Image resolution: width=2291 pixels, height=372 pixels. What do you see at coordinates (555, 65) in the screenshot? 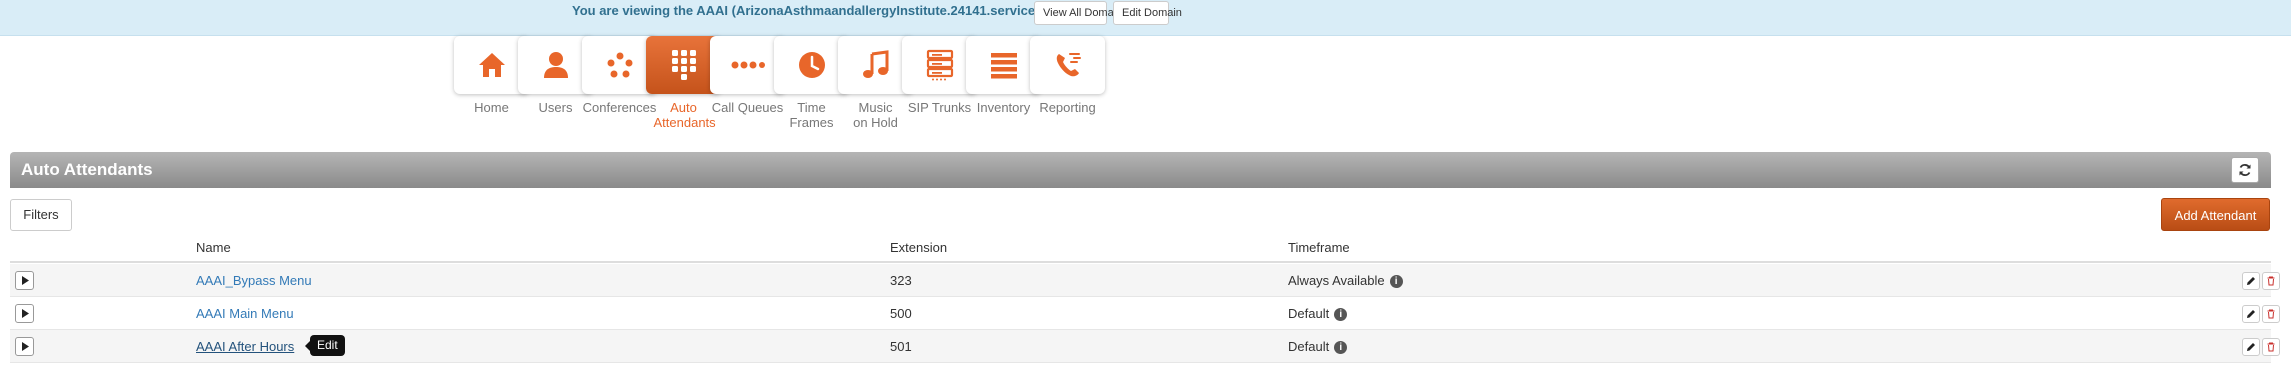
I see `user-icon` at bounding box center [555, 65].